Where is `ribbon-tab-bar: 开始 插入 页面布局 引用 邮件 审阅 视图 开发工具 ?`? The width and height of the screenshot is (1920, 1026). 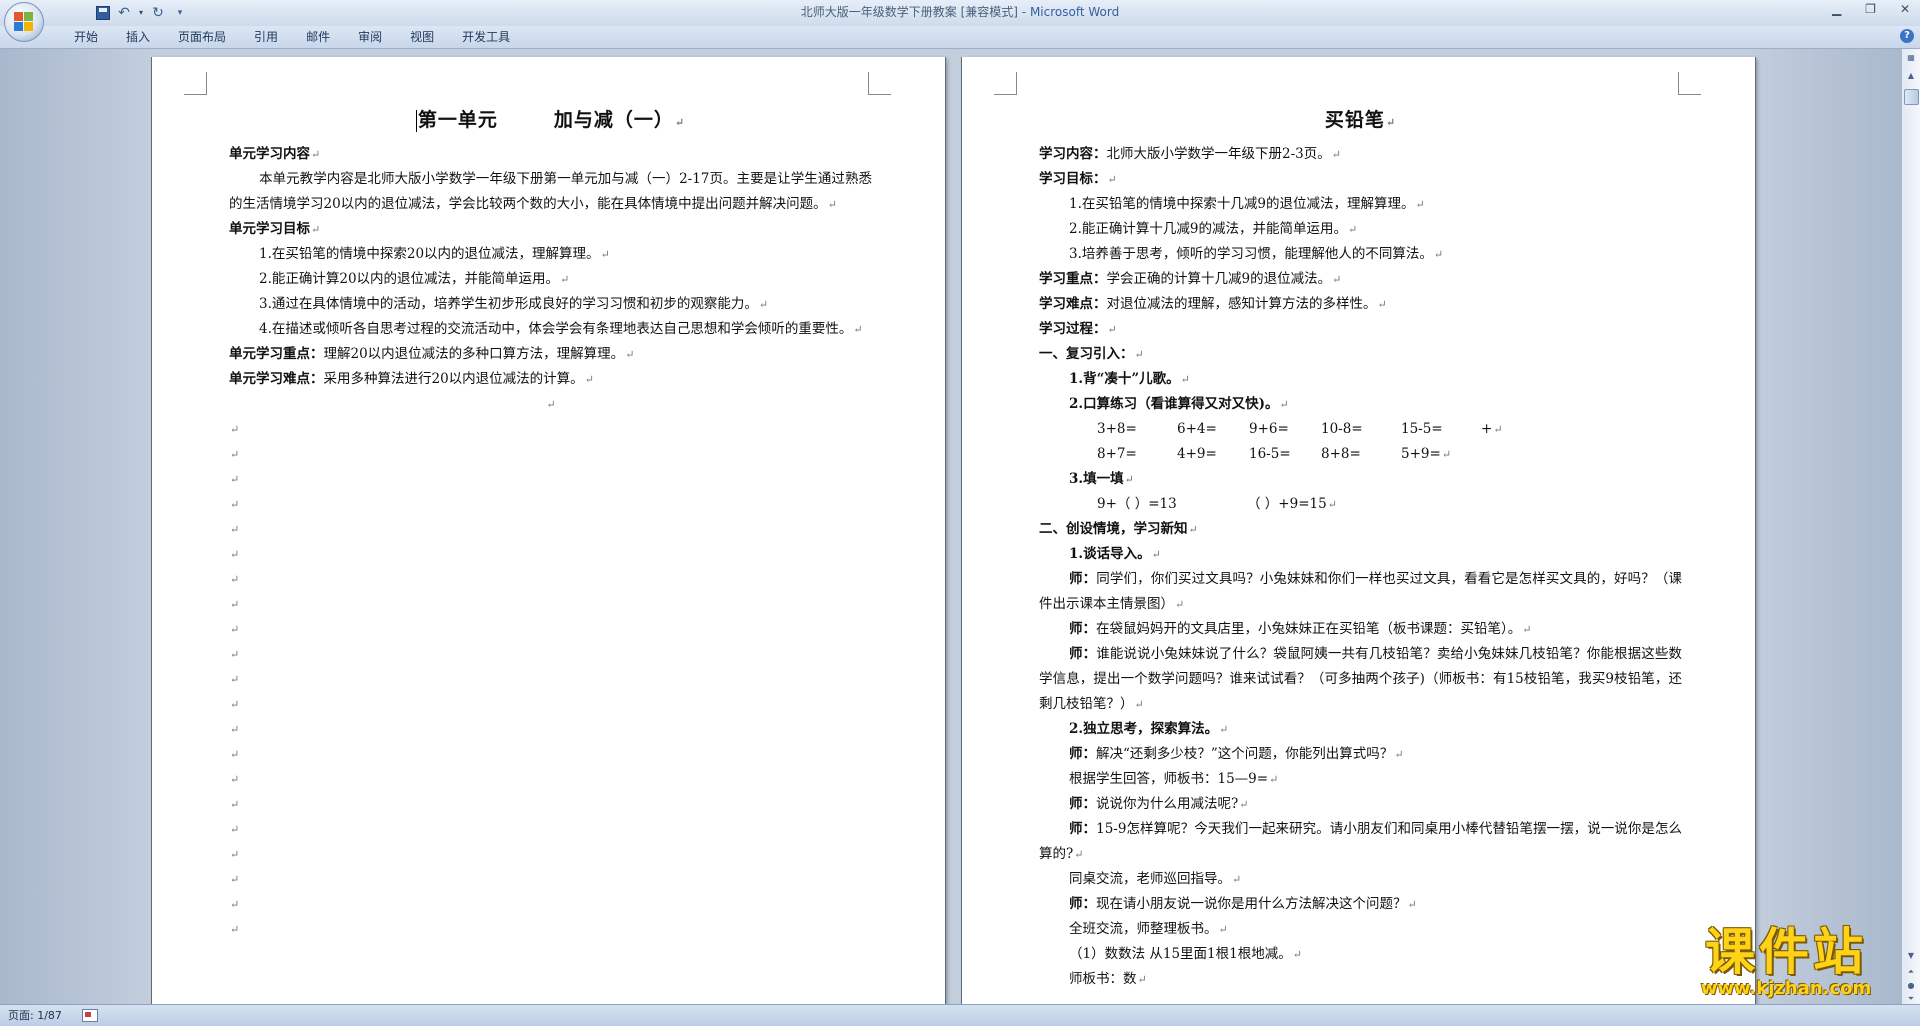
ribbon-tab-bar: 开始 插入 页面布局 引用 邮件 审阅 视图 开发工具 ? is located at coordinates (960, 37).